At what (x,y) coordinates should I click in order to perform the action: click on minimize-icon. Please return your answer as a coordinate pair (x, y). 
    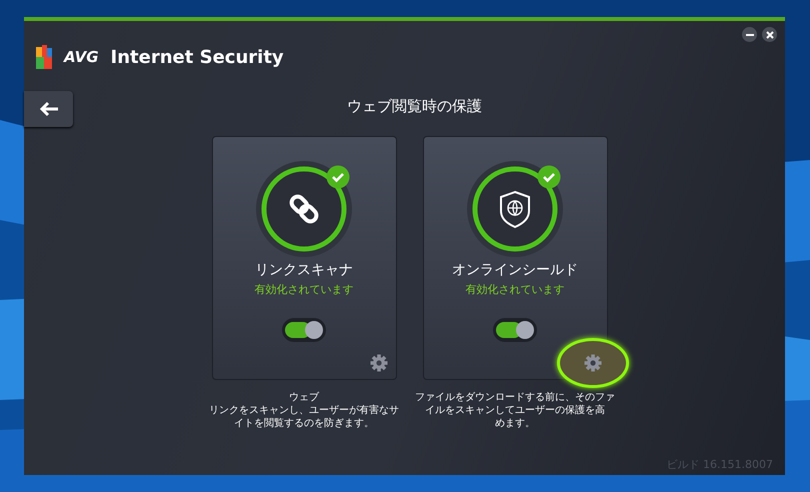
    Looking at the image, I should click on (750, 35).